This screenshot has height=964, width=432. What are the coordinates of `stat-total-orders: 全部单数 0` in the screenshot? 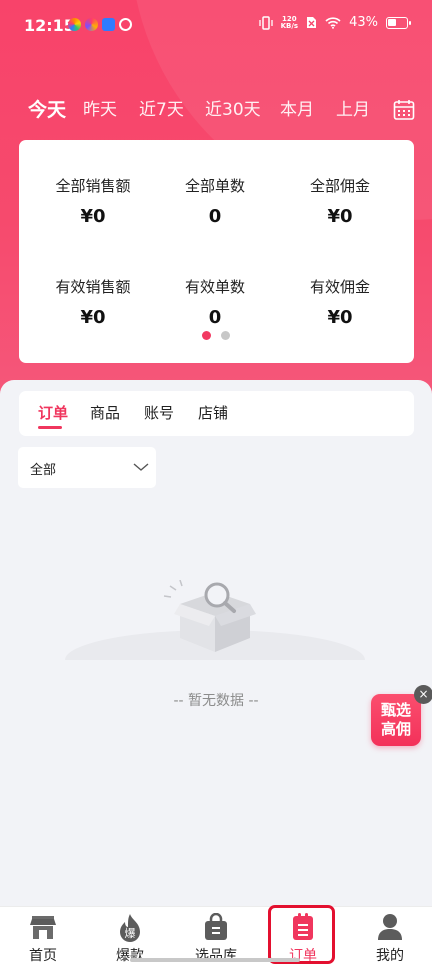 It's located at (215, 202).